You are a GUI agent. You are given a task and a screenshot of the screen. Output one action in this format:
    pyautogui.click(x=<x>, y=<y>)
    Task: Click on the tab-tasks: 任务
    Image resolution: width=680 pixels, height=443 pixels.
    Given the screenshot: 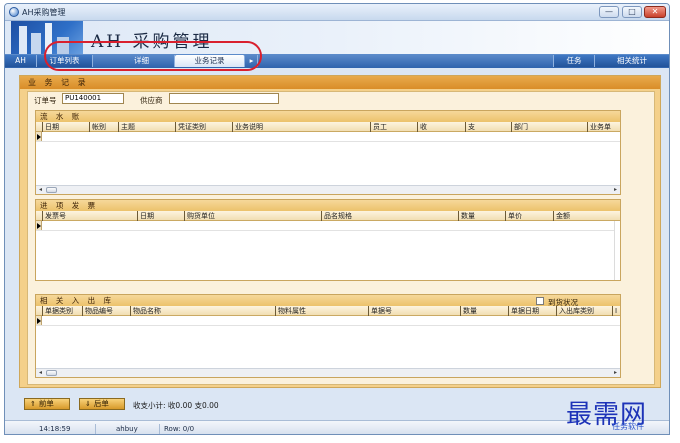 What is the action you would take?
    pyautogui.click(x=574, y=61)
    